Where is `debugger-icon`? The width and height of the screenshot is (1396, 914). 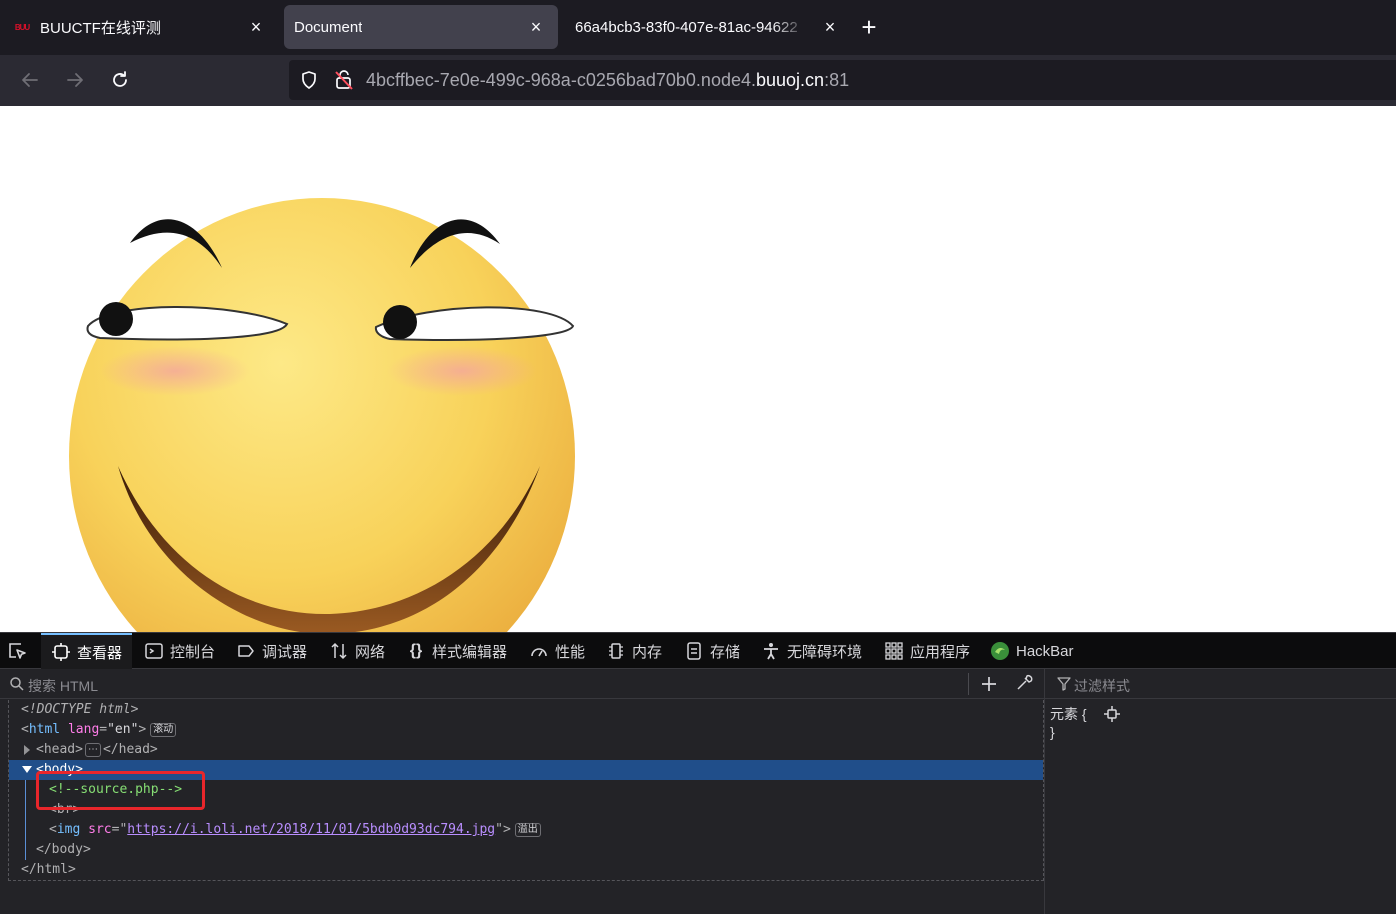 debugger-icon is located at coordinates (246, 651).